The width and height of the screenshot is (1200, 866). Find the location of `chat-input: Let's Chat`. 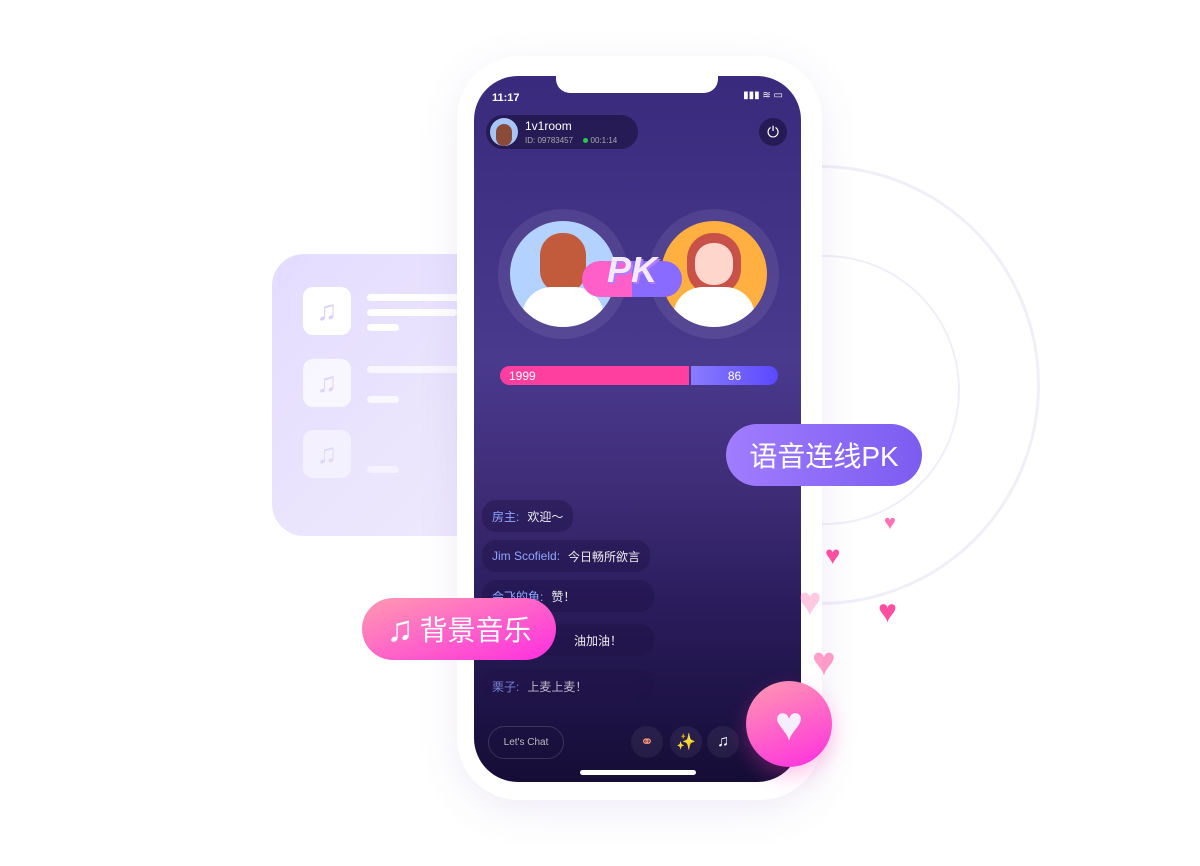

chat-input: Let's Chat is located at coordinates (526, 742).